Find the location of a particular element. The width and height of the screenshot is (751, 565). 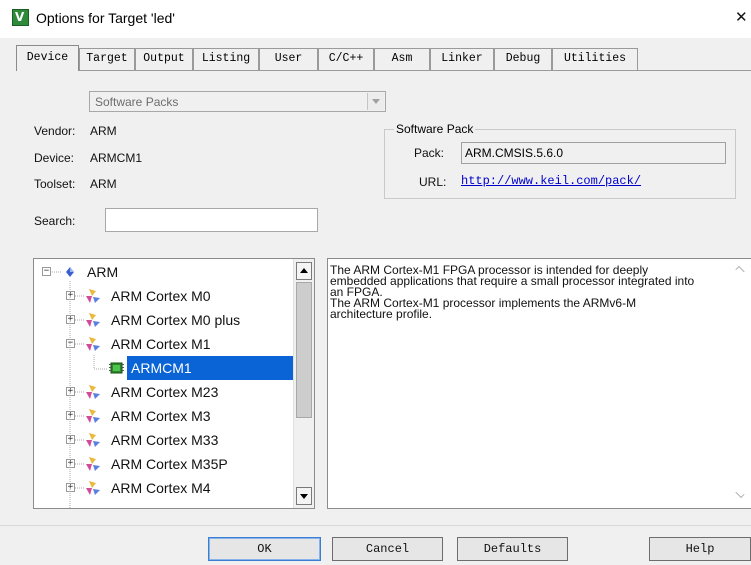

tab-strip-divider is located at coordinates (383, 70).